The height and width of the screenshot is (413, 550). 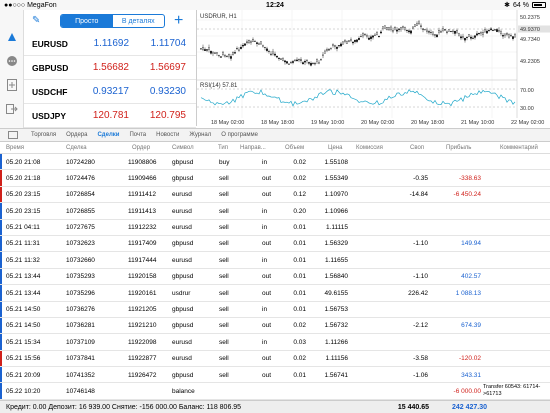 I want to click on quote-row-usdchf: USDCHF 0.93217 0.93230, so click(x=110, y=92).